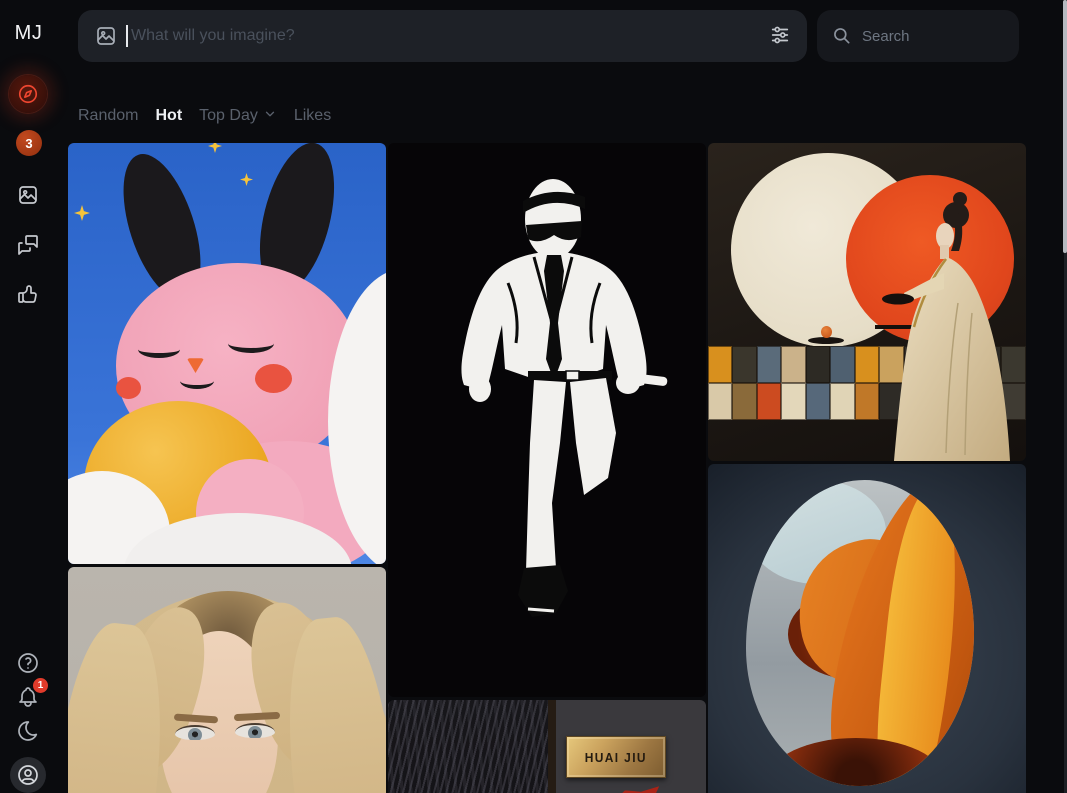 The width and height of the screenshot is (1067, 793). What do you see at coordinates (867, 302) in the screenshot?
I see `gallery-image-moon-woman` at bounding box center [867, 302].